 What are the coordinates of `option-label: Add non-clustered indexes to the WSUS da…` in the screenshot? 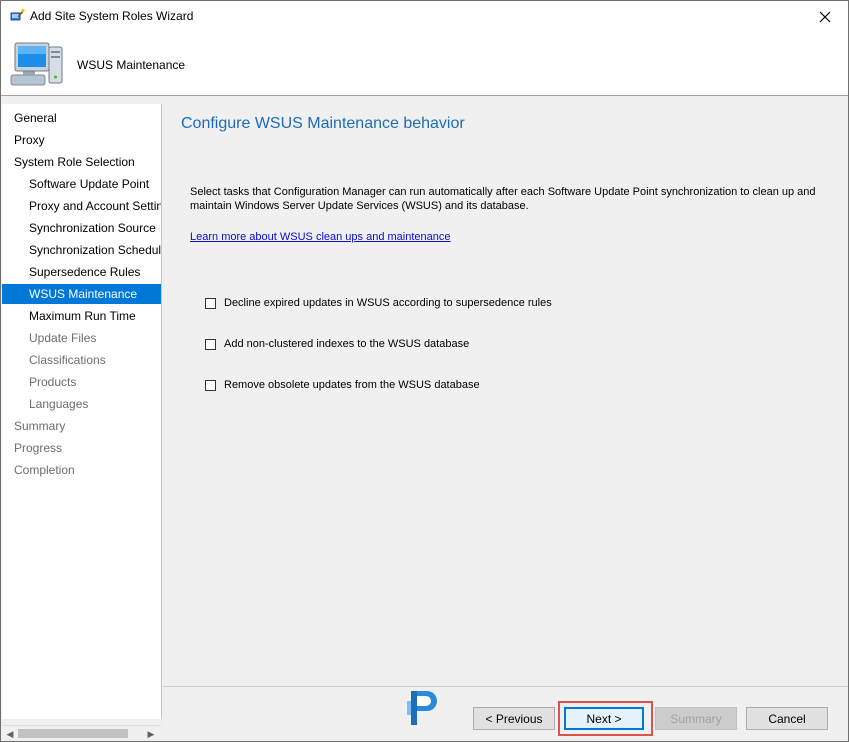 It's located at (347, 344).